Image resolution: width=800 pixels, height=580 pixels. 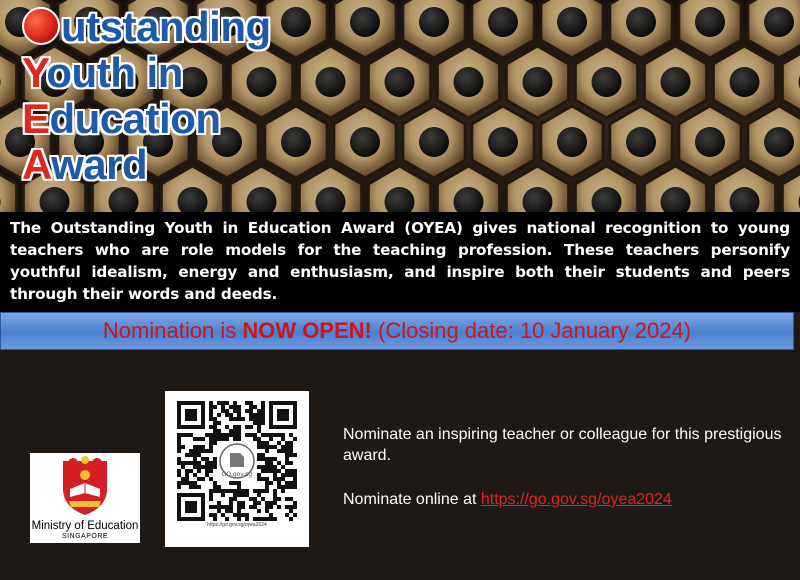 I want to click on title-line-4: Award, so click(x=85, y=164).